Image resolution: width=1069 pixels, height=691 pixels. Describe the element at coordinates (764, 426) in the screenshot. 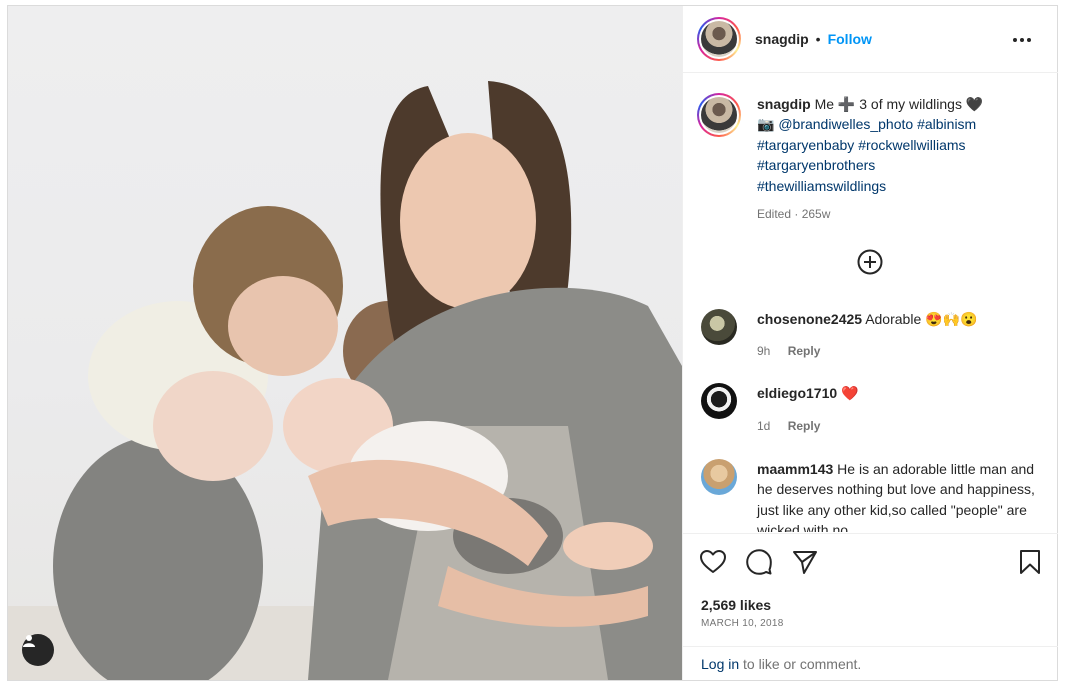

I see `comment-time: 1d` at that location.